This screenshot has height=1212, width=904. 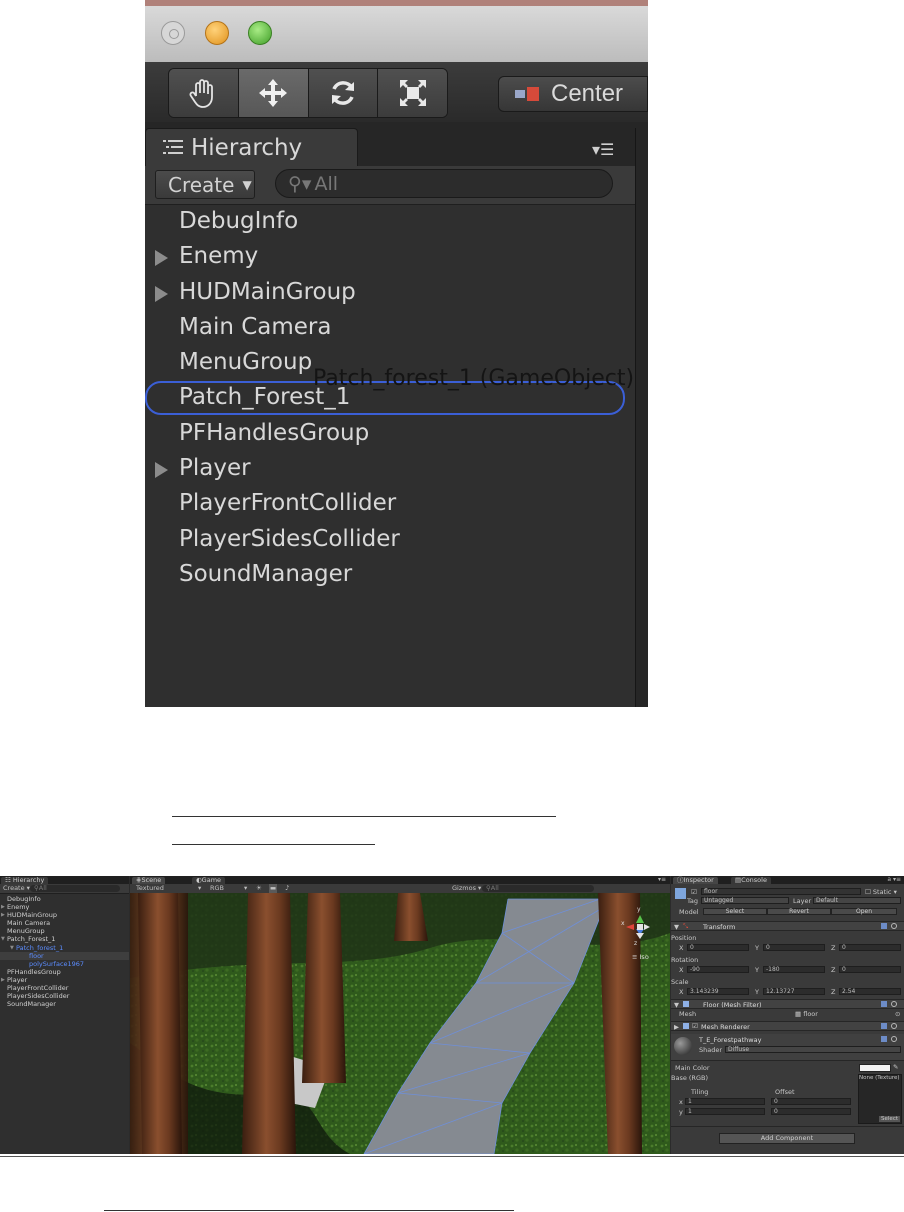 I want to click on lock-icon: a ▾≡, so click(x=894, y=879).